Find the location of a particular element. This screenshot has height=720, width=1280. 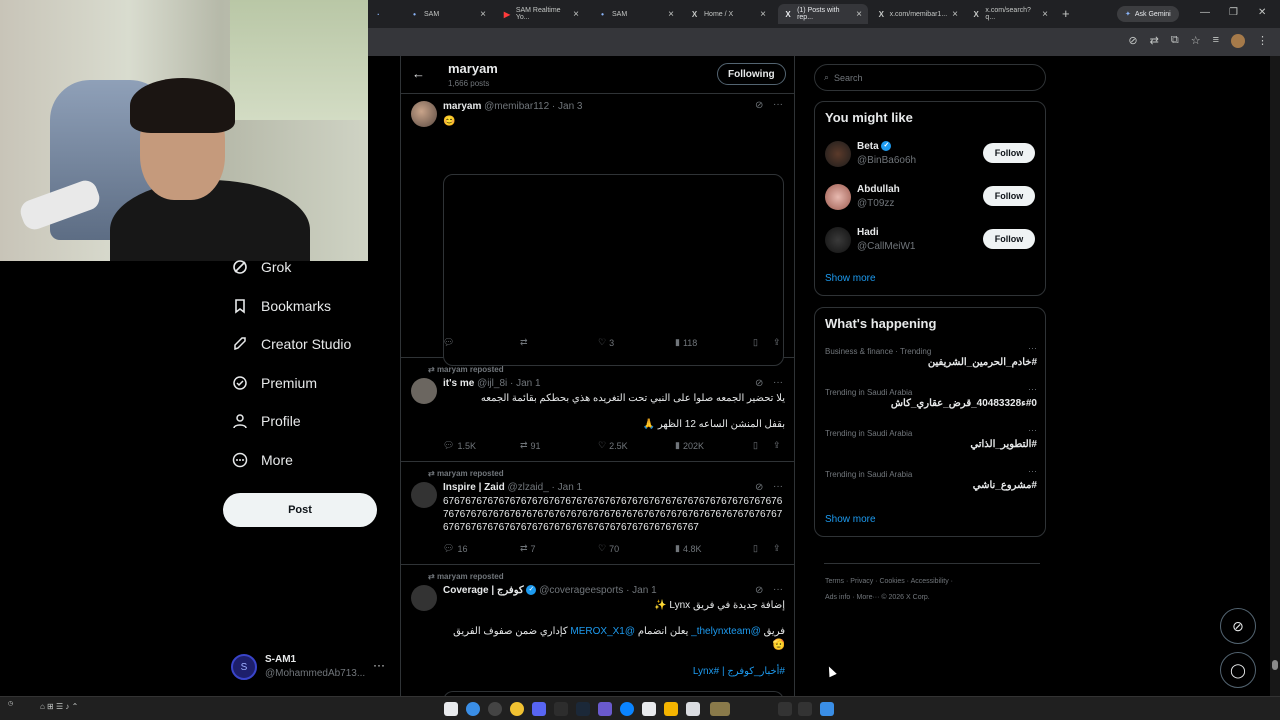

search-input: ⌕ Search is located at coordinates (930, 77).